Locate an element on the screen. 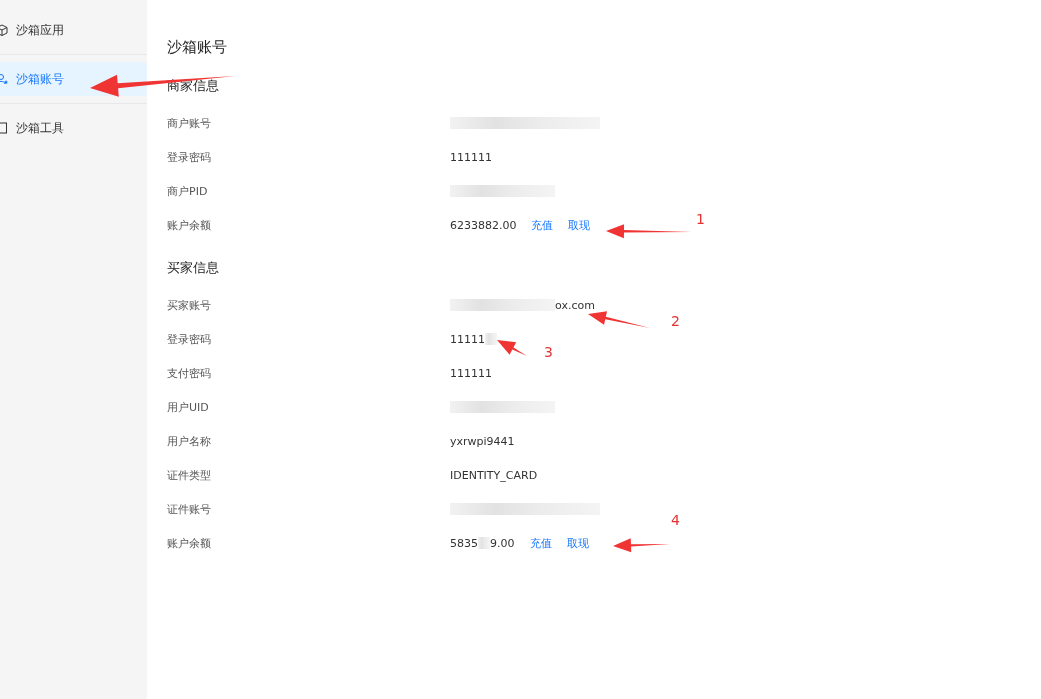 The image size is (1041, 699). field-label: 用户名称 is located at coordinates (189, 441).